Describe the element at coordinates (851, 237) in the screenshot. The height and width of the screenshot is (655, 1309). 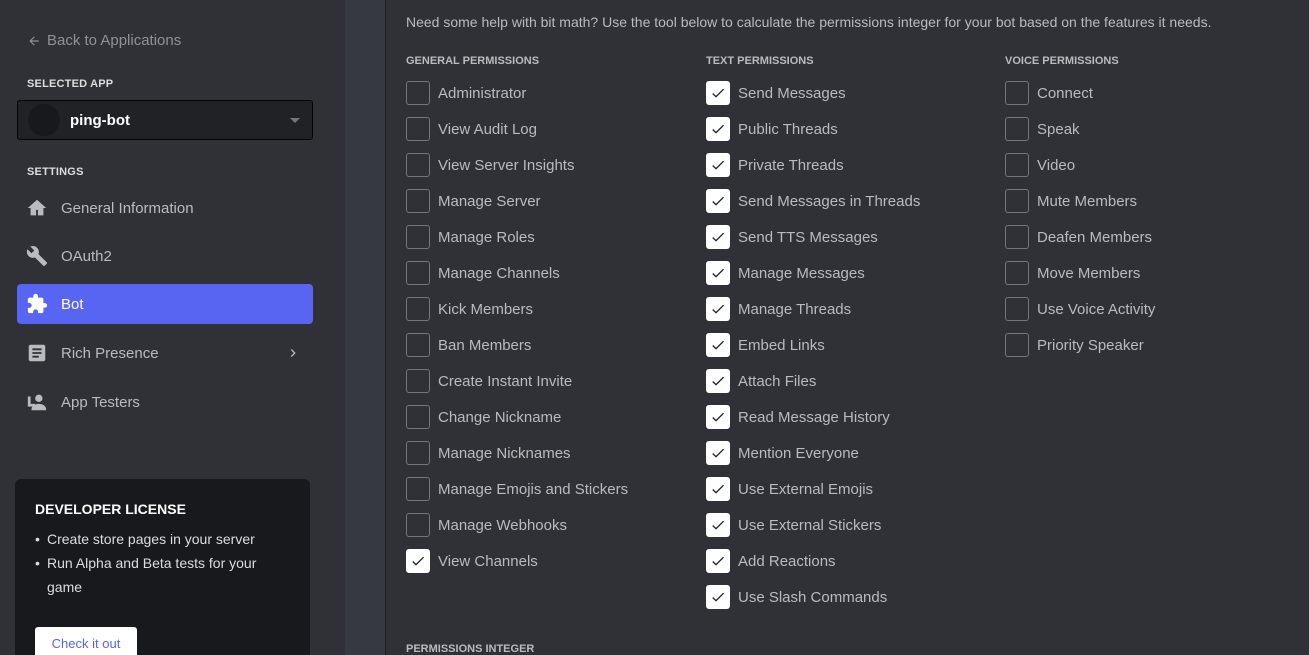
I see `permission-send-tts-messages: Send TTS Messages` at that location.